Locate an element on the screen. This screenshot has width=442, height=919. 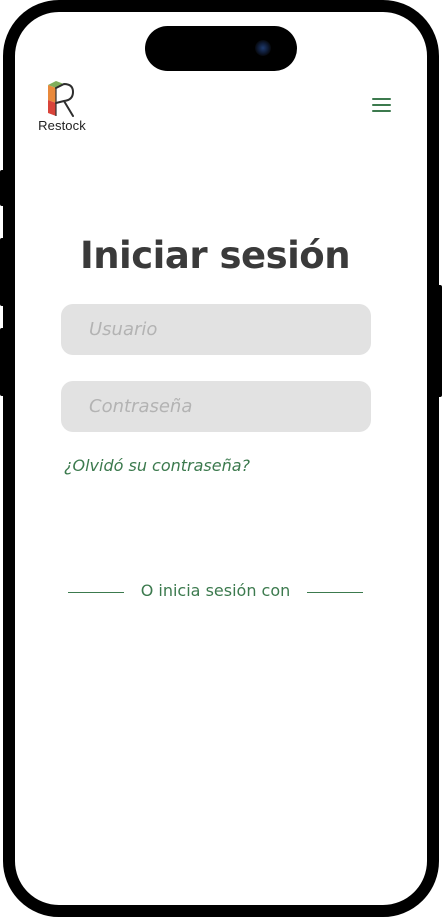
social-login-divider-text: O inicia sesión con is located at coordinates (215, 590).